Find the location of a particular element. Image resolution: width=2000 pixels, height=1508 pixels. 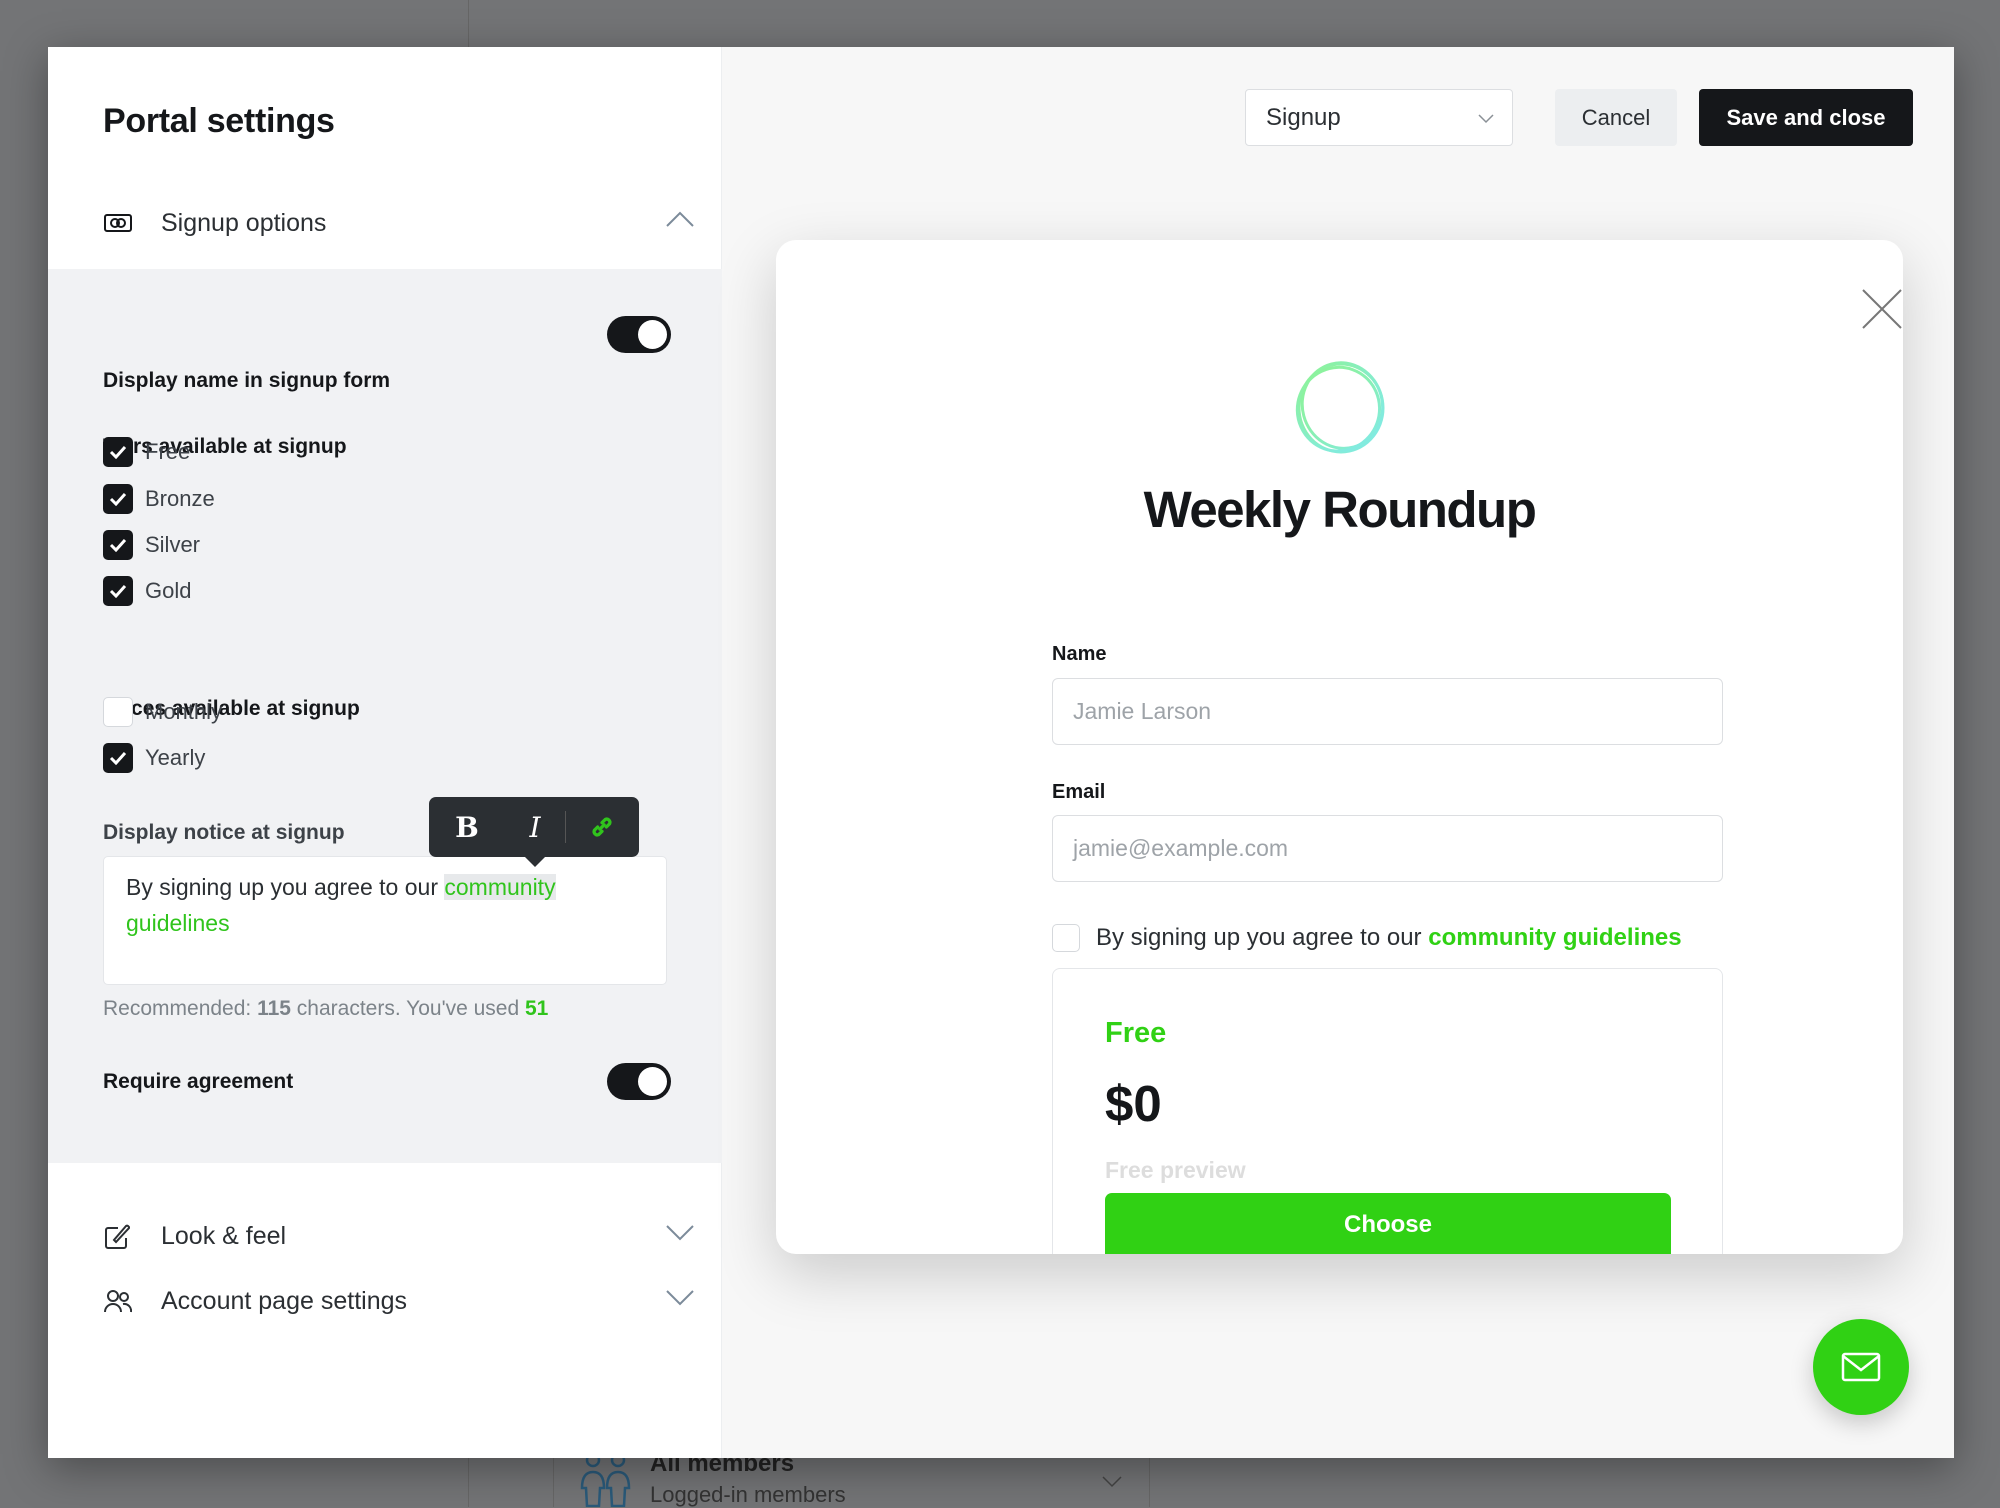

hint-text: characters. You've used is located at coordinates (407, 1008).